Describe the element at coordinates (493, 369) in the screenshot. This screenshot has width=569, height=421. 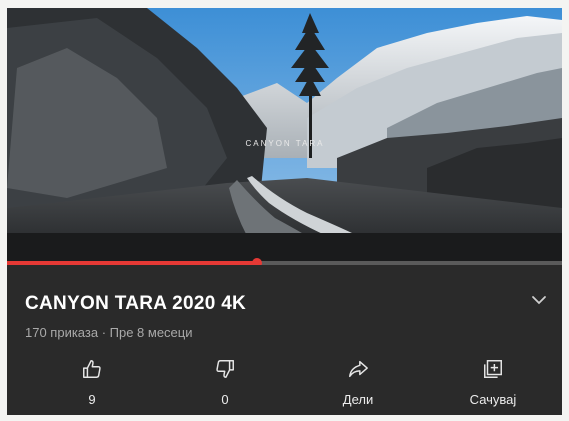
I see `add-to-playlist-icon` at that location.